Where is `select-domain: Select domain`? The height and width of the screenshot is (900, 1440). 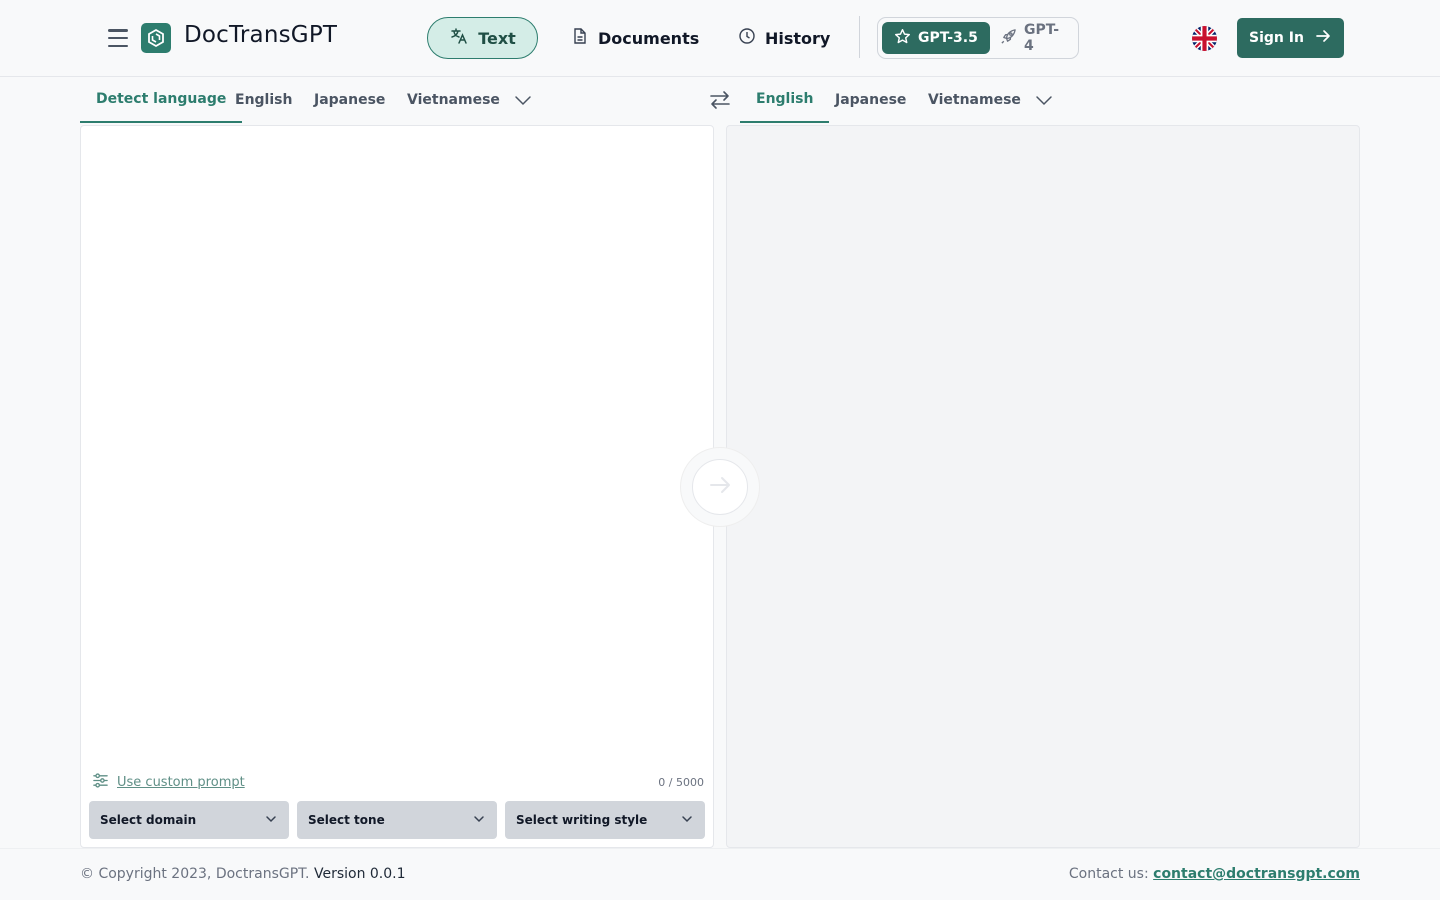
select-domain: Select domain is located at coordinates (189, 820).